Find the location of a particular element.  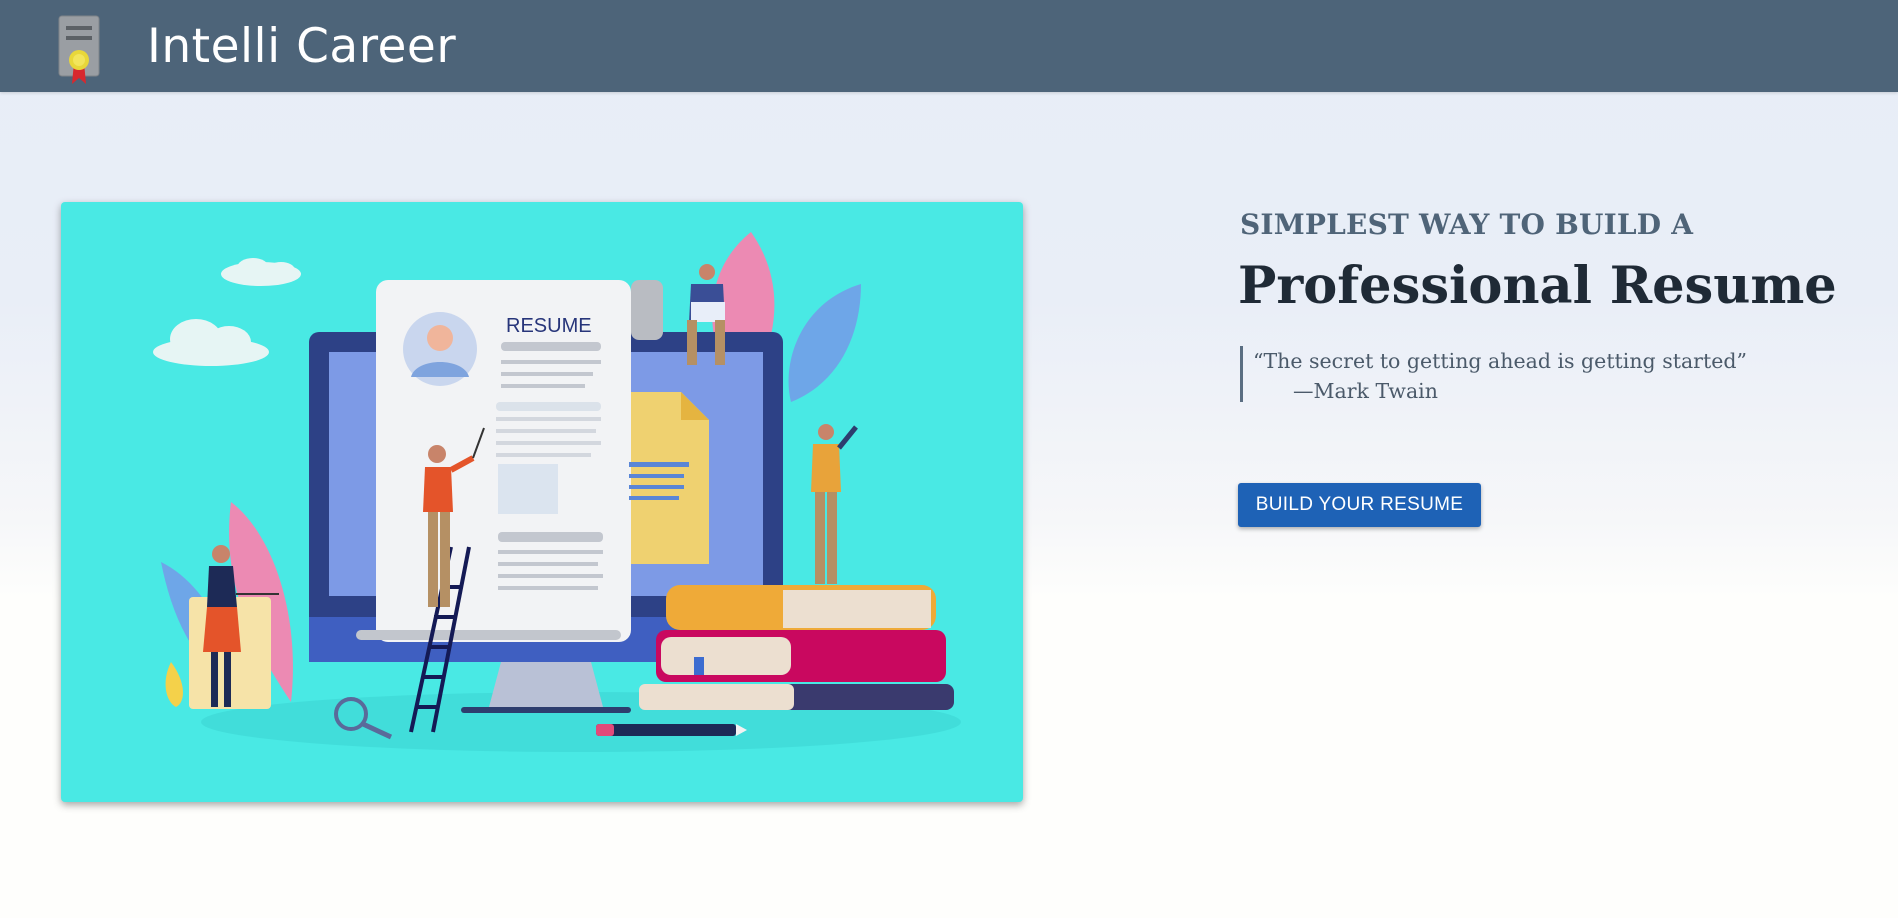

hero-tagline: SIMPLEST WAY TO BUILD A is located at coordinates (1467, 224).